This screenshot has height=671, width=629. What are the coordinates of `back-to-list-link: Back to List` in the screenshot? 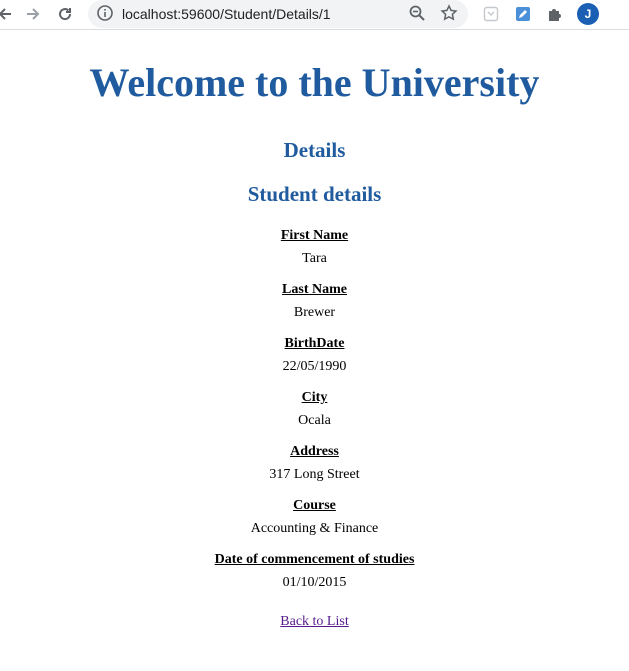 It's located at (314, 622).